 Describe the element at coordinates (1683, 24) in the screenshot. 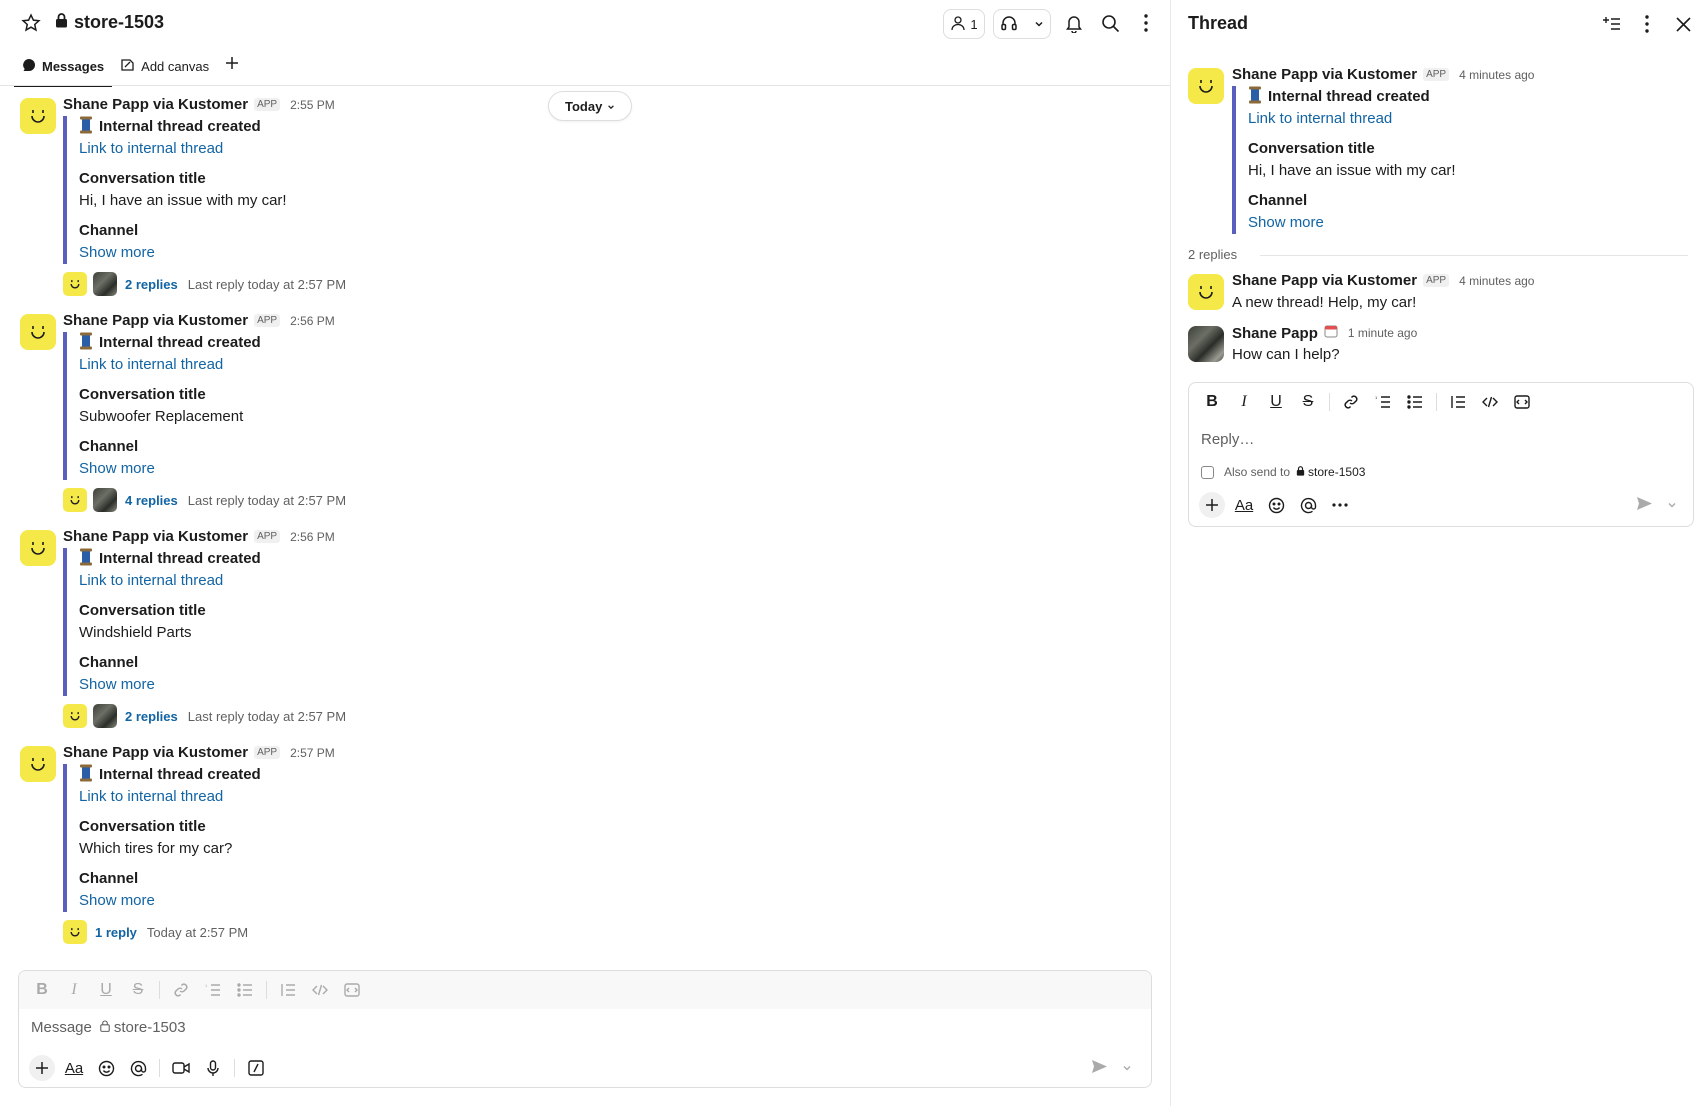

I see `close-icon` at that location.